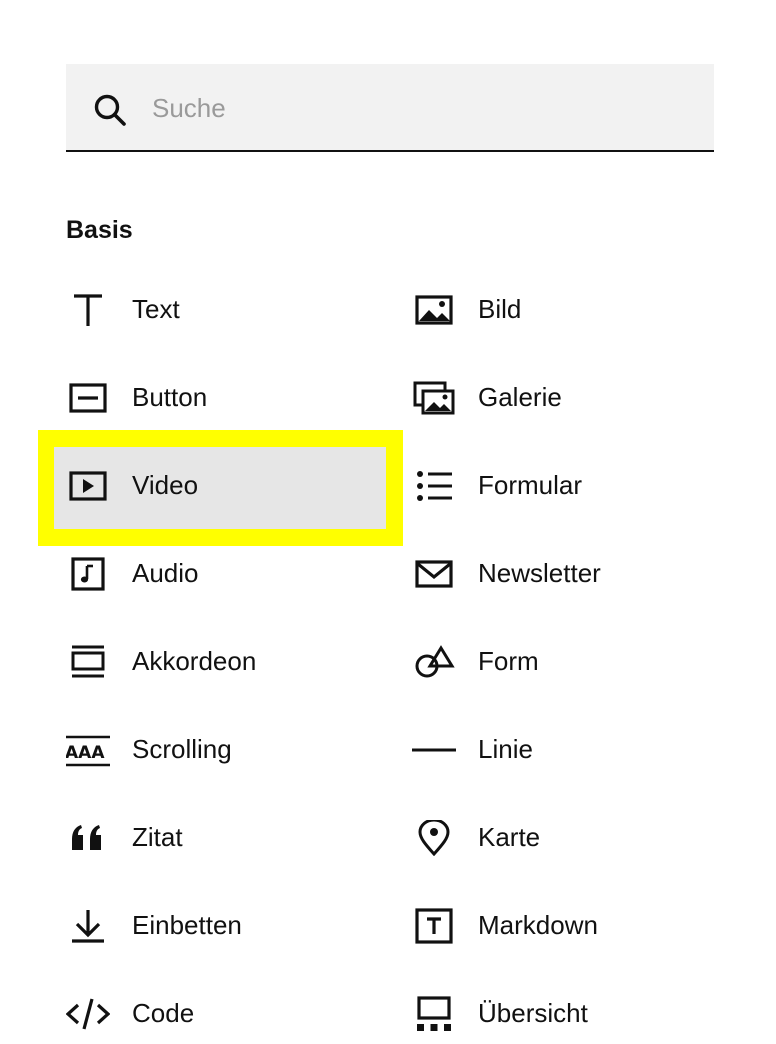  I want to click on block-item-video: Video, so click(231, 486).